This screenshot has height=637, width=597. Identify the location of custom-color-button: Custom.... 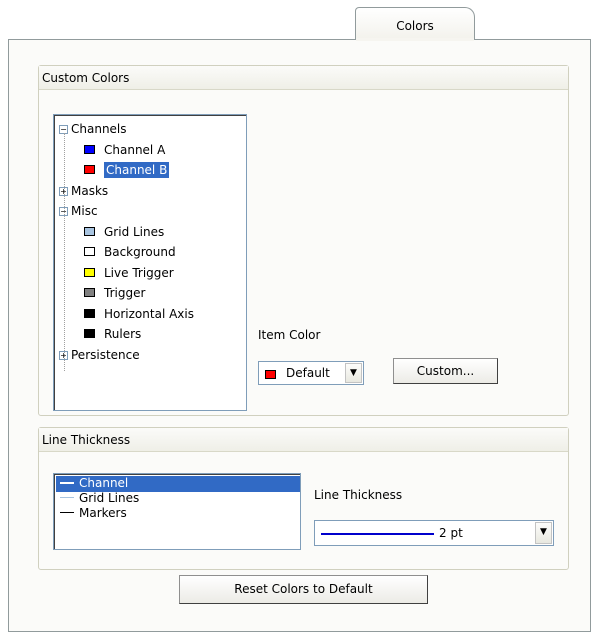
(445, 371).